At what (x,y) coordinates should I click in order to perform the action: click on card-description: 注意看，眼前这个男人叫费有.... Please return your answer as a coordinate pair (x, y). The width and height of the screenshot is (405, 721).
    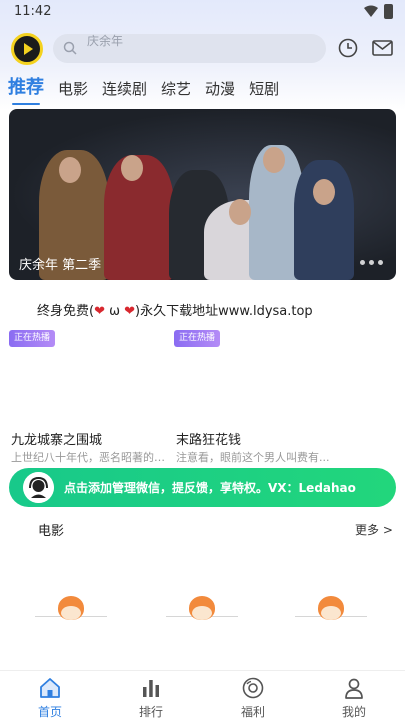
    Looking at the image, I should click on (253, 457).